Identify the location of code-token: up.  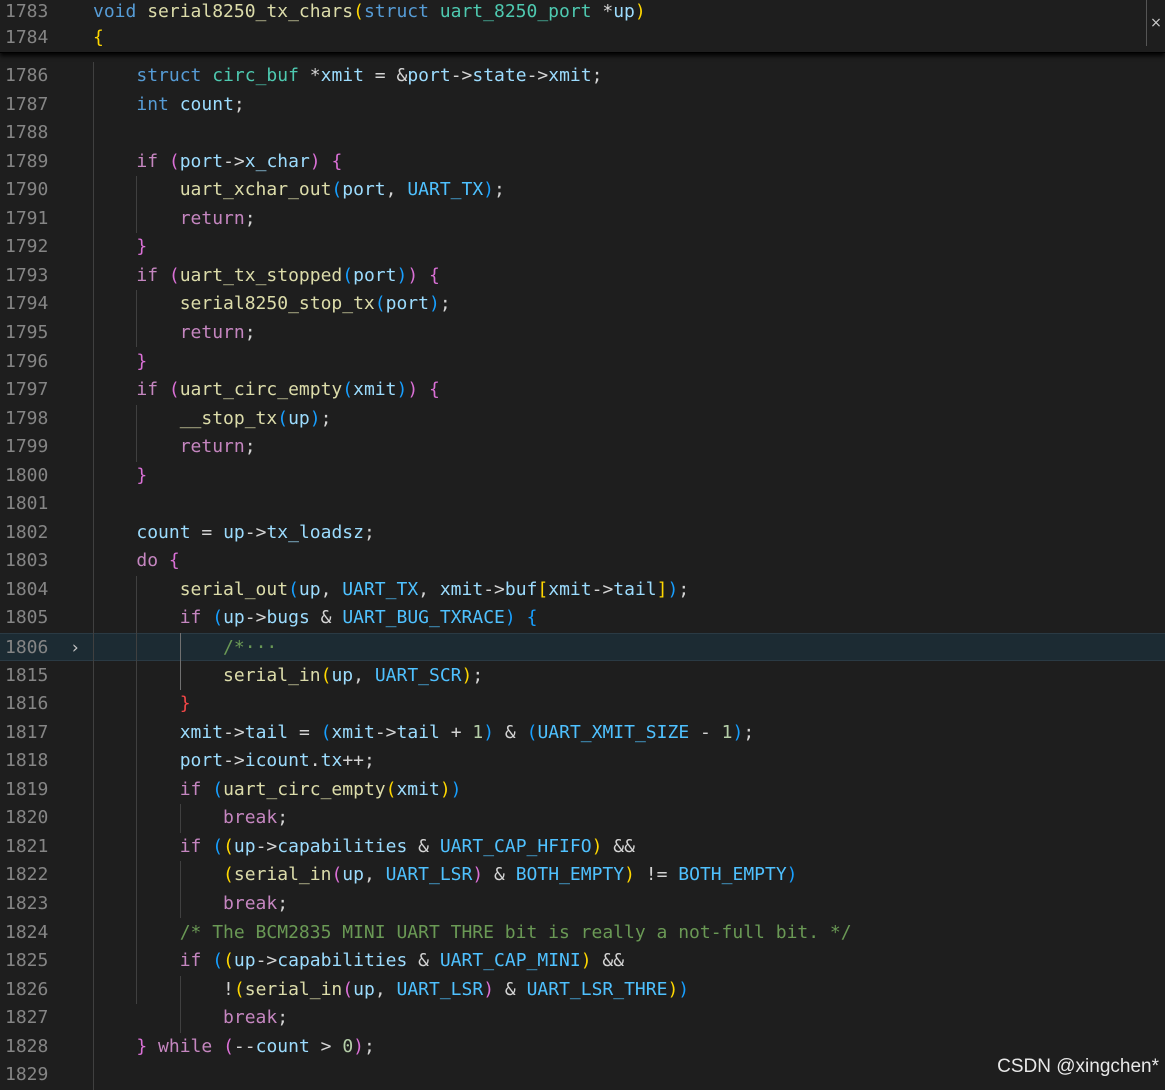
(234, 532).